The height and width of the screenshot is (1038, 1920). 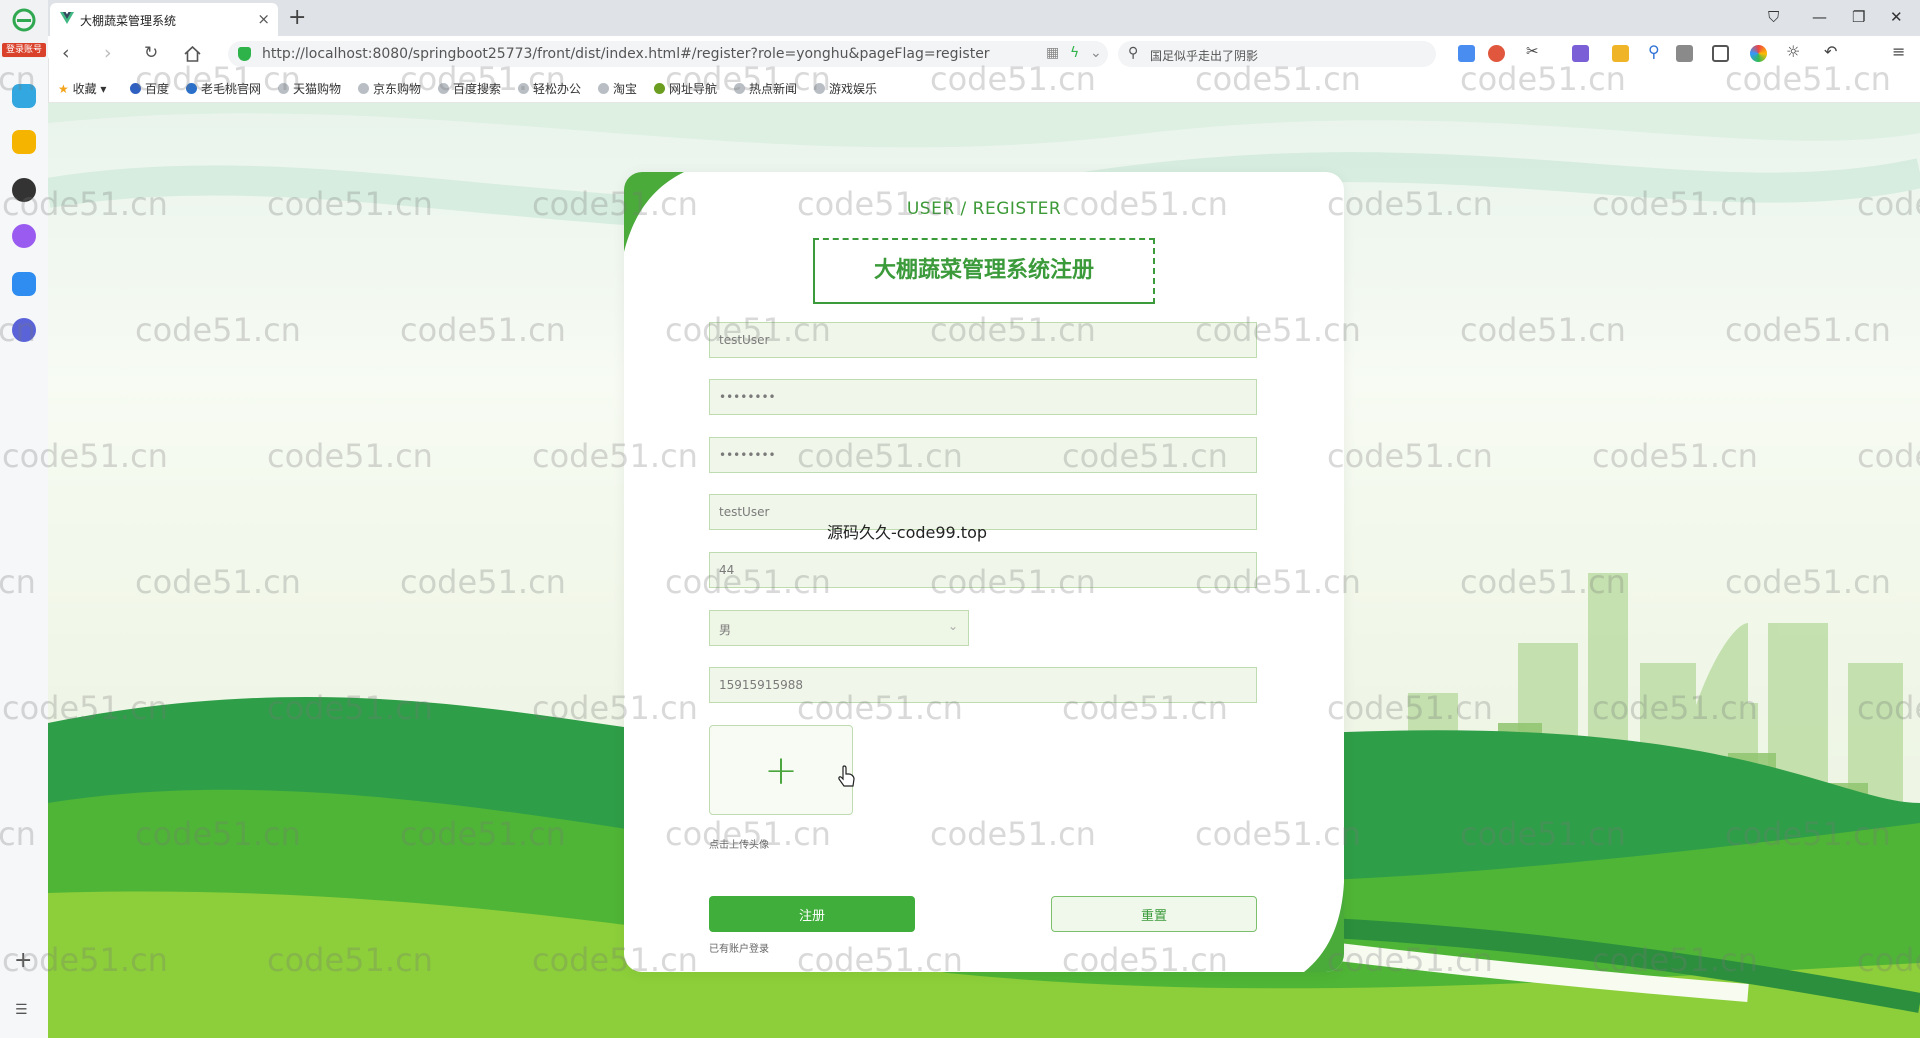 I want to click on search-placeholder: 国足似乎走出了阴影, so click(x=1204, y=56).